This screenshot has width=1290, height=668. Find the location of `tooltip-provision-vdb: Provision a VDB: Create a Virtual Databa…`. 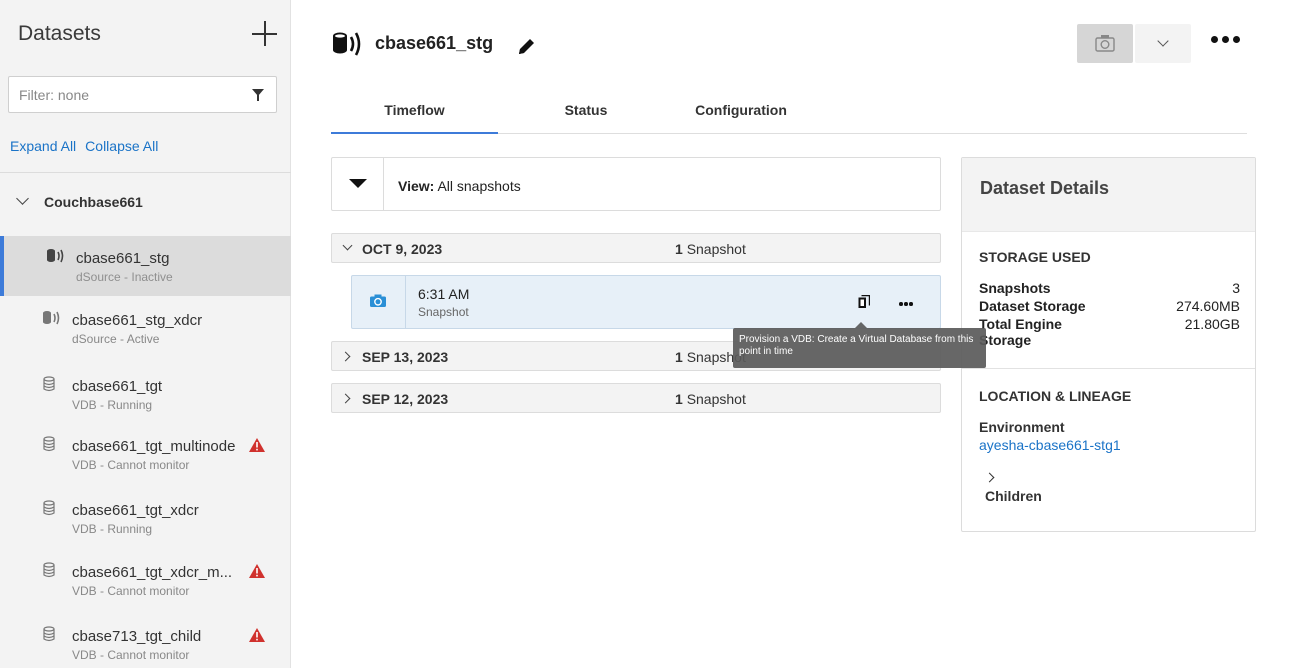

tooltip-provision-vdb: Provision a VDB: Create a Virtual Databa… is located at coordinates (859, 345).